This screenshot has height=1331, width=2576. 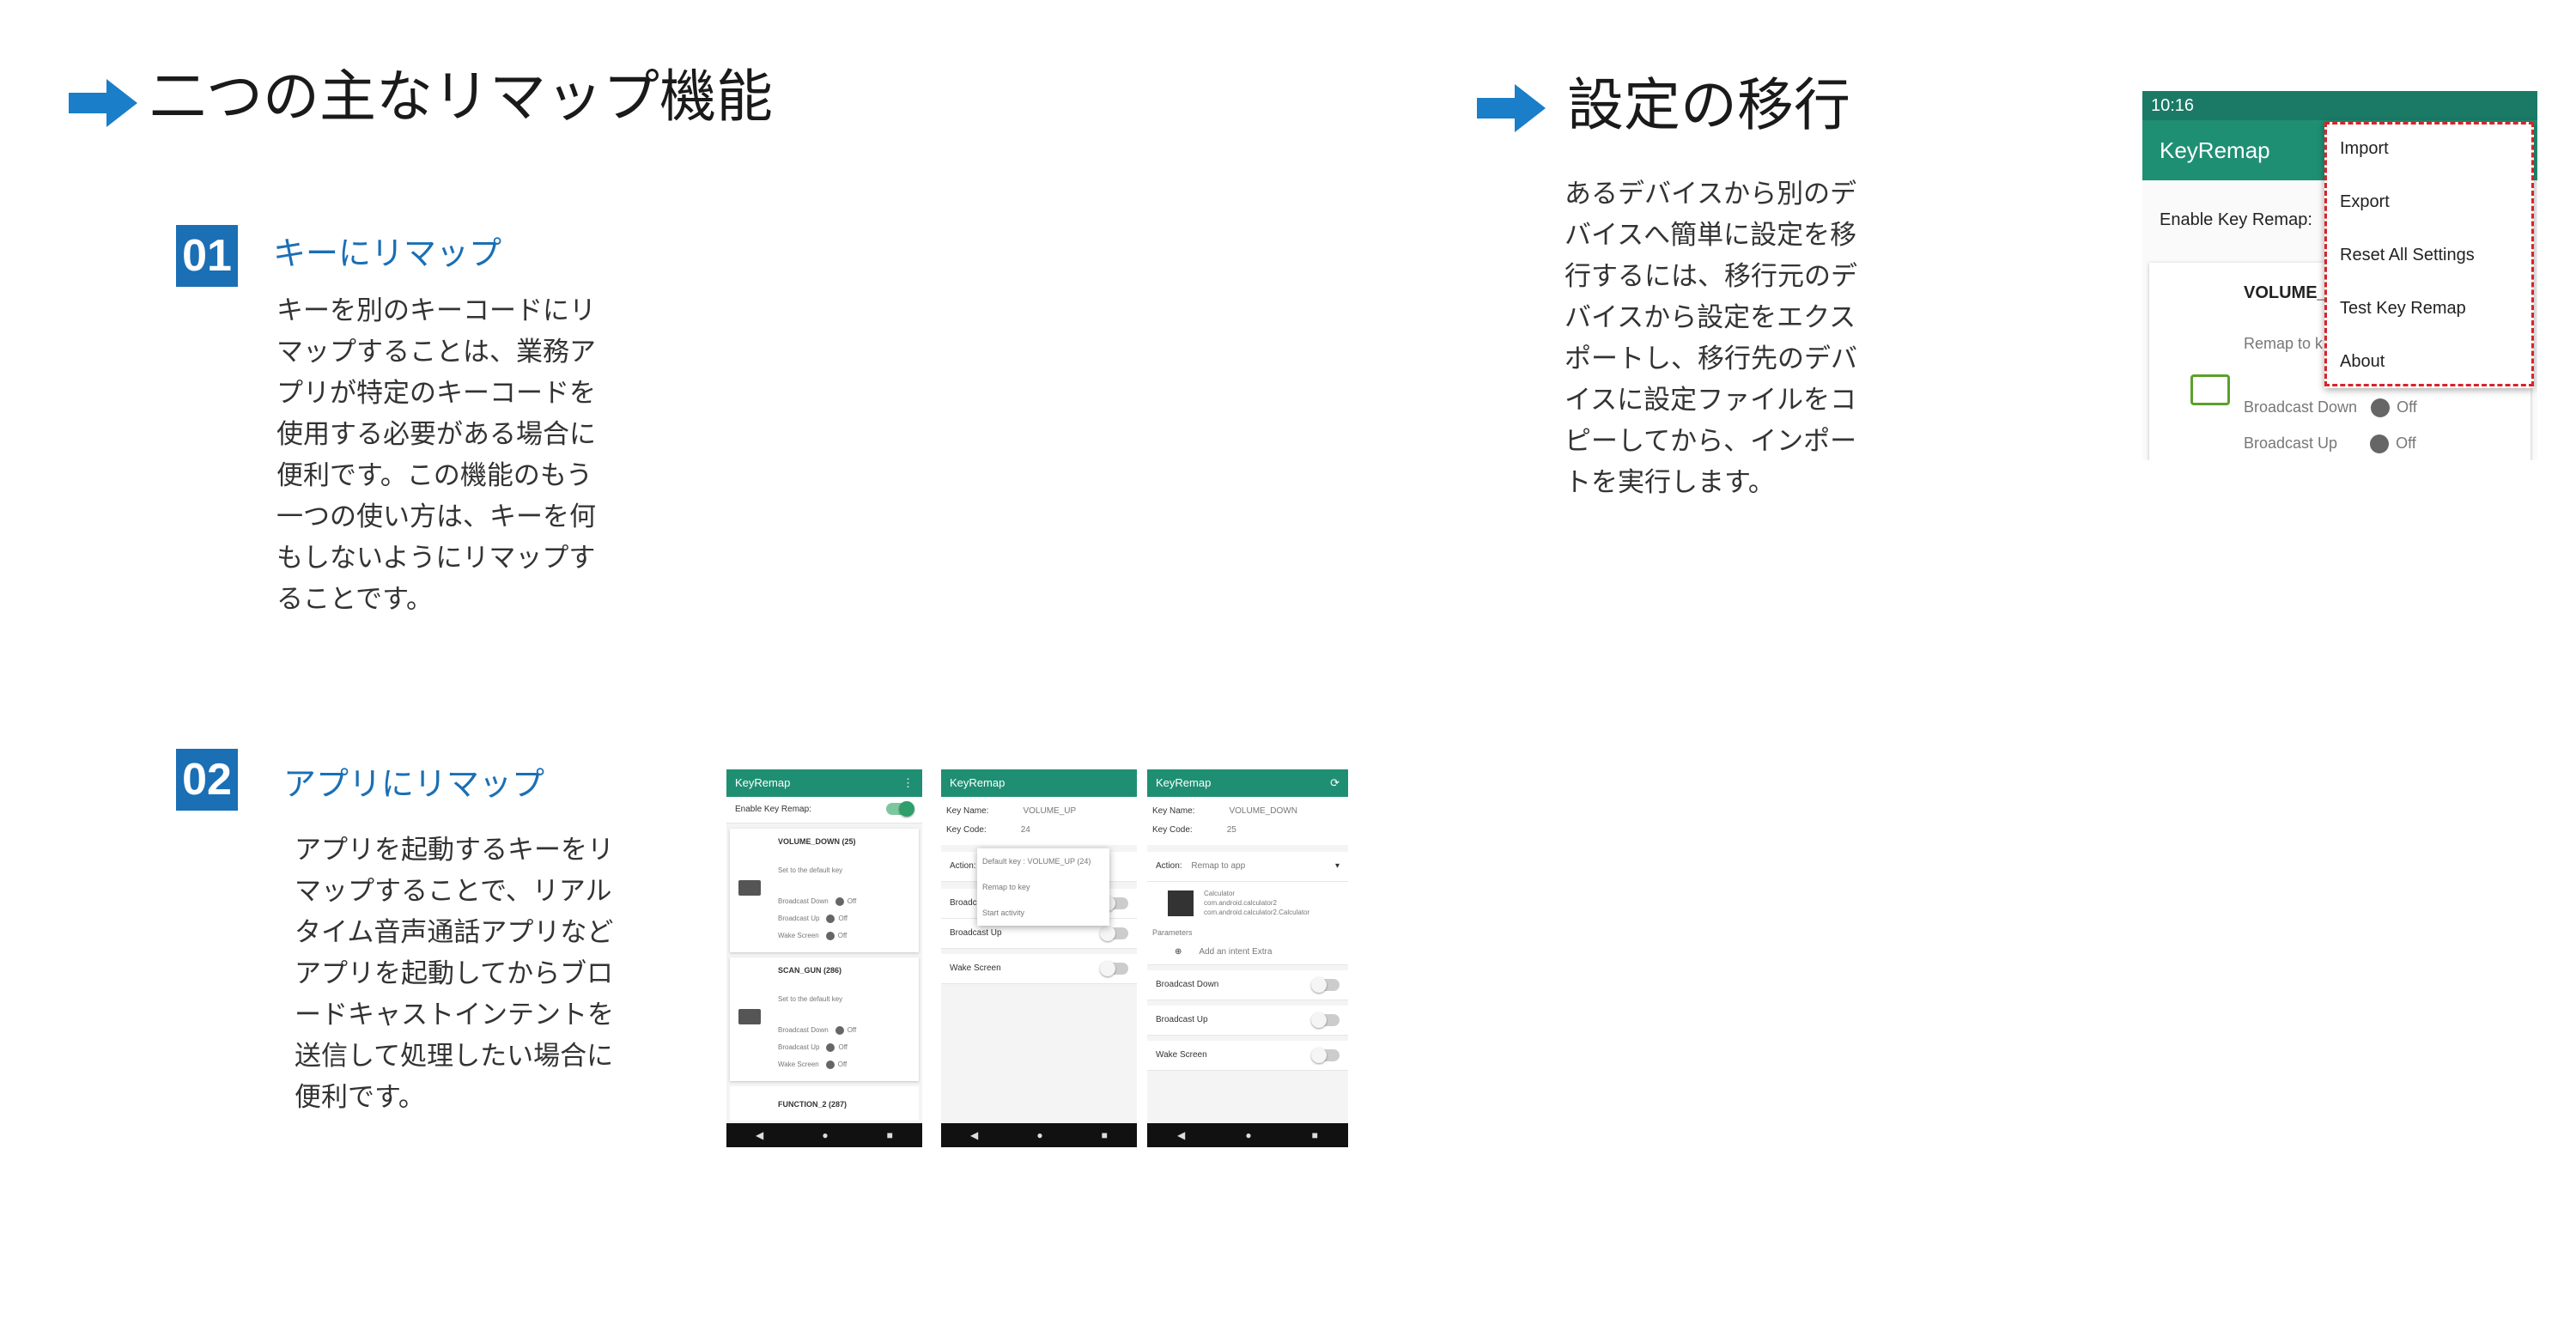 I want to click on page-title: 二つの主なリマップ機能, so click(x=461, y=97).